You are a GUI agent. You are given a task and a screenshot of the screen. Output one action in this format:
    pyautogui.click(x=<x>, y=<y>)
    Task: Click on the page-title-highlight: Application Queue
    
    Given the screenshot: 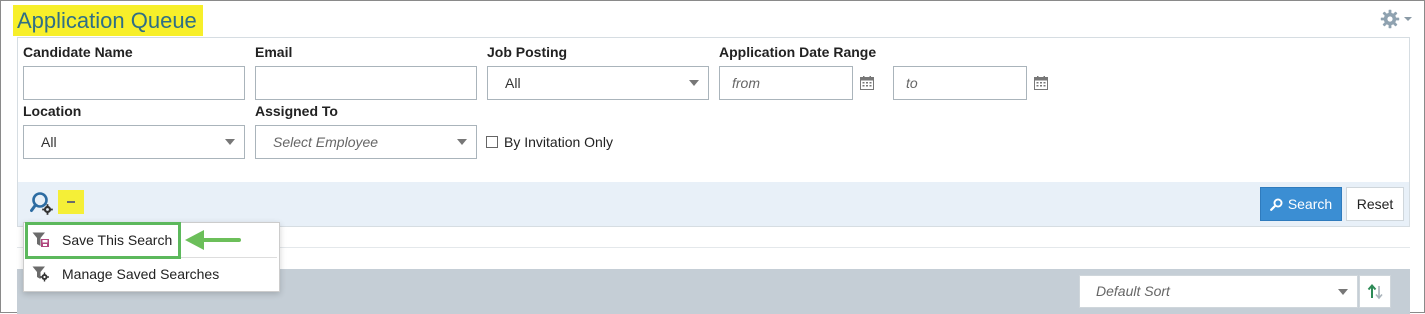 What is the action you would take?
    pyautogui.click(x=108, y=20)
    